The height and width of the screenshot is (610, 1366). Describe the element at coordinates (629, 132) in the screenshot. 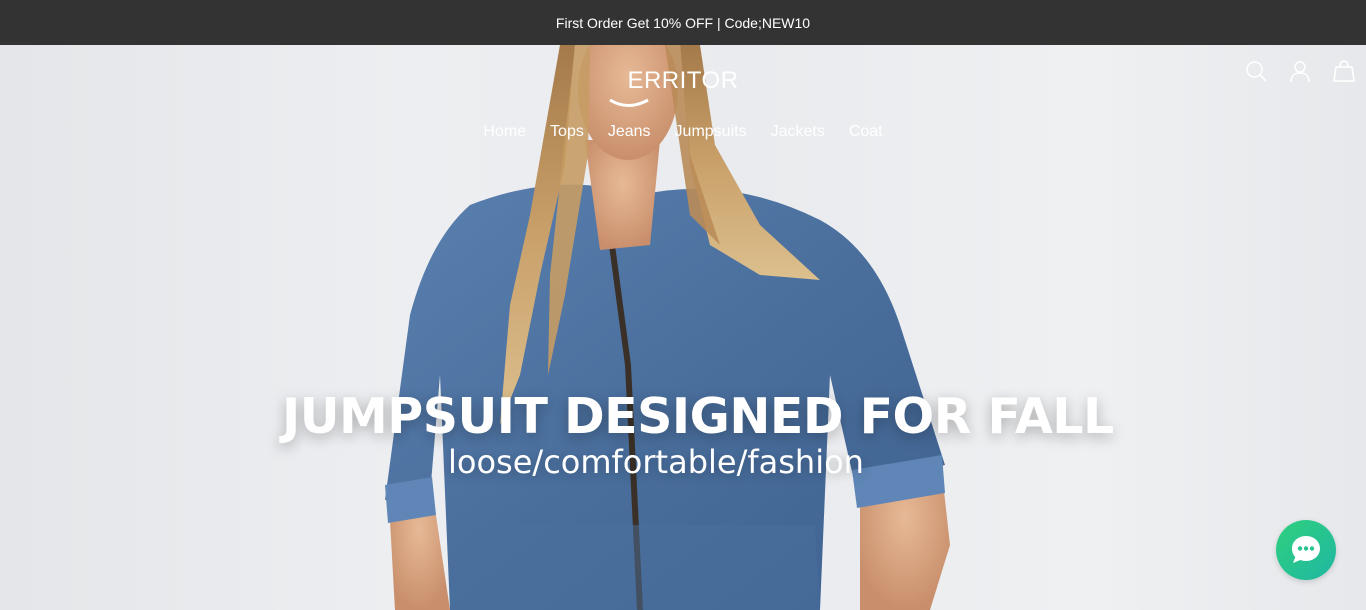

I see `nav-jeans: Jeans` at that location.